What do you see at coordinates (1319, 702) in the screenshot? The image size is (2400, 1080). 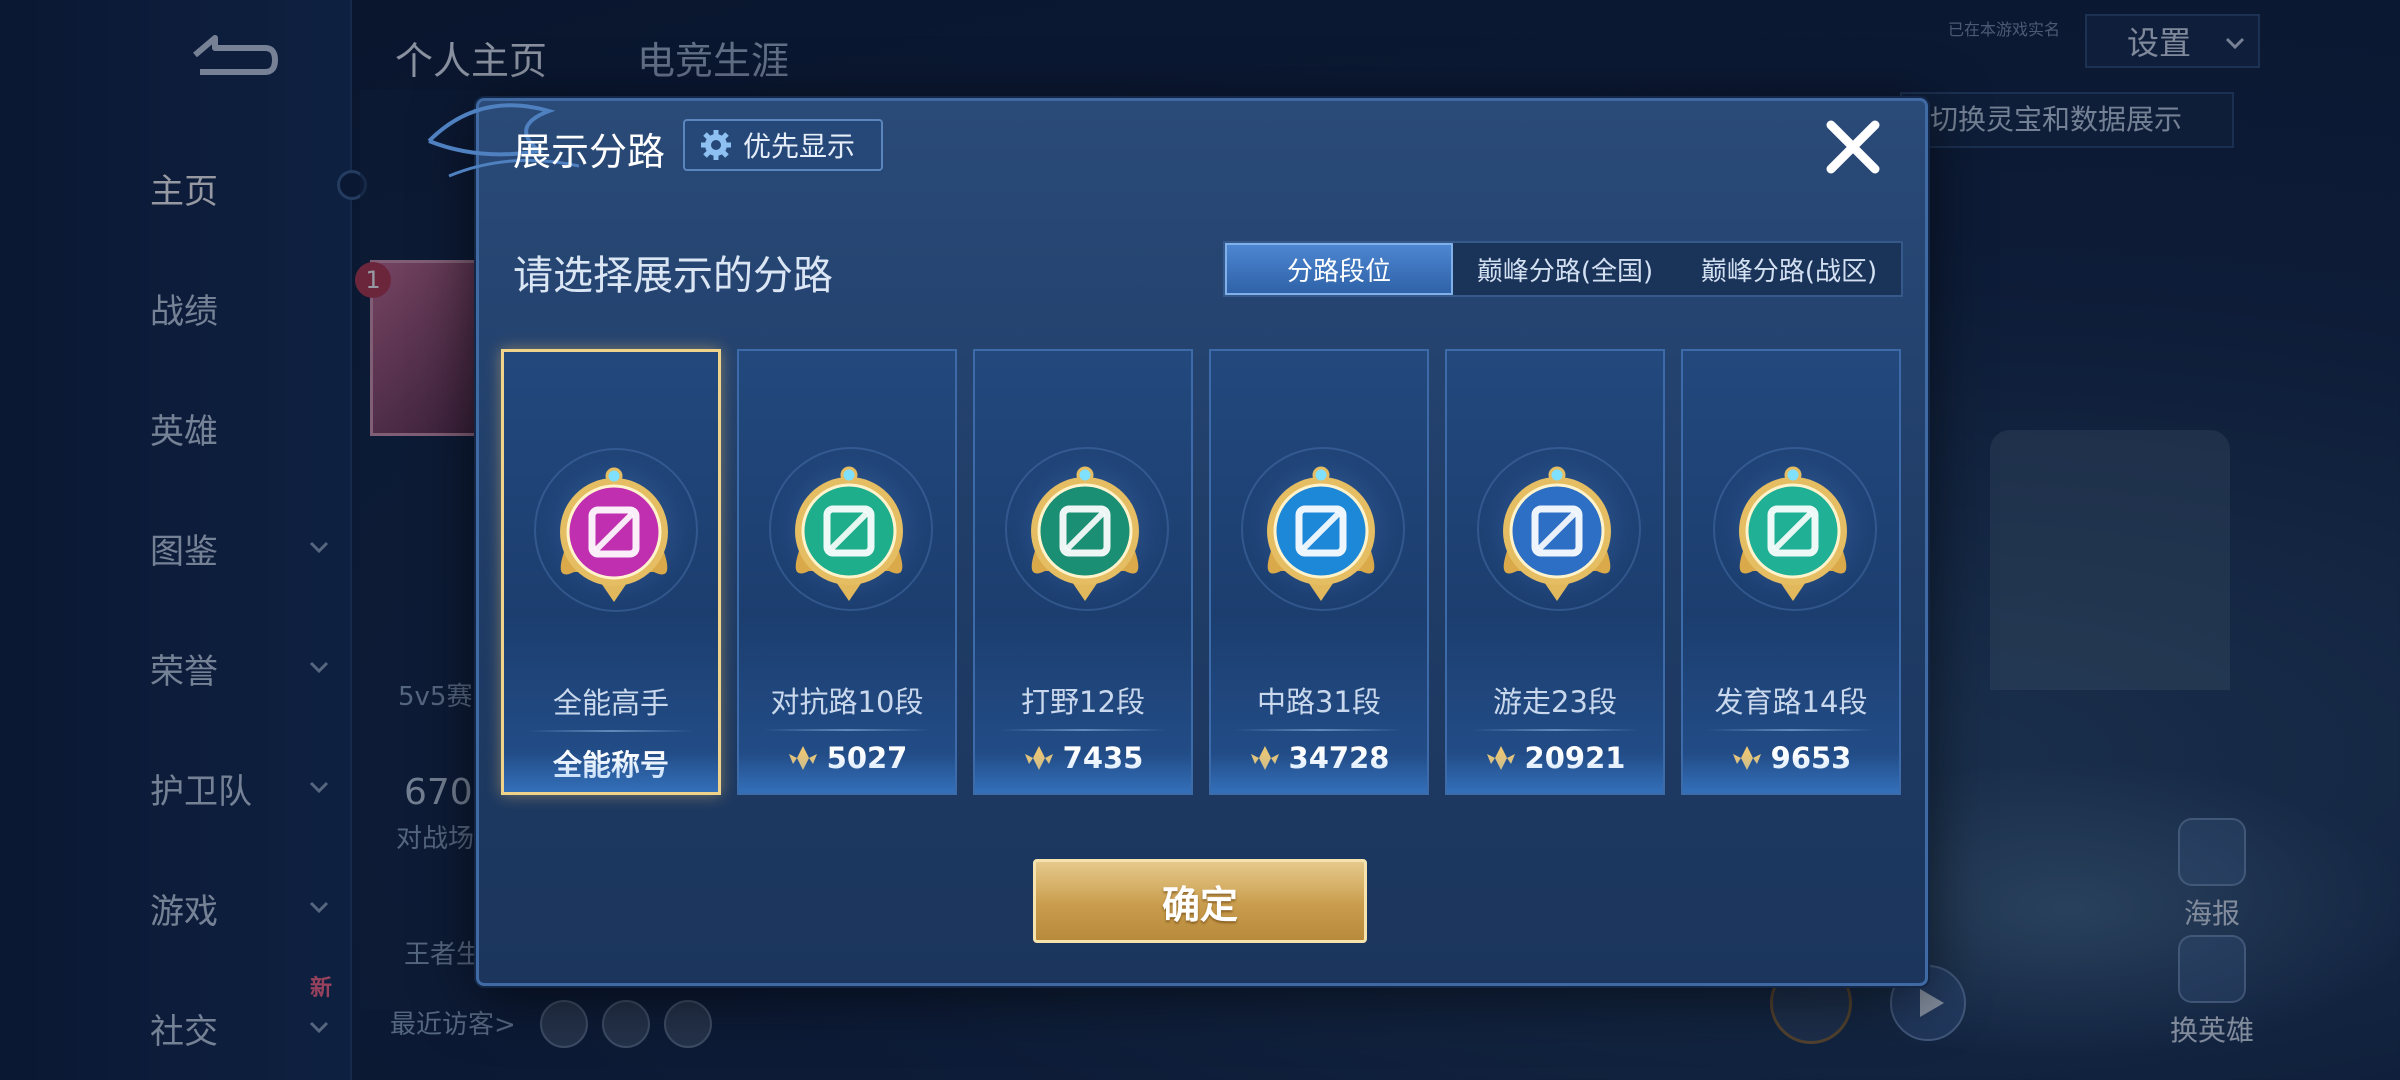 I see `lane-rank-label: 中路31段` at bounding box center [1319, 702].